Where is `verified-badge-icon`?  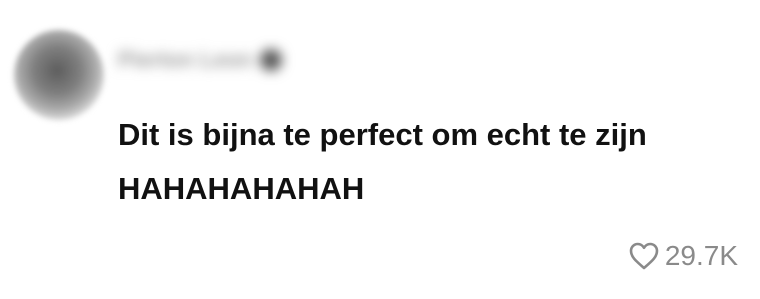 verified-badge-icon is located at coordinates (271, 60).